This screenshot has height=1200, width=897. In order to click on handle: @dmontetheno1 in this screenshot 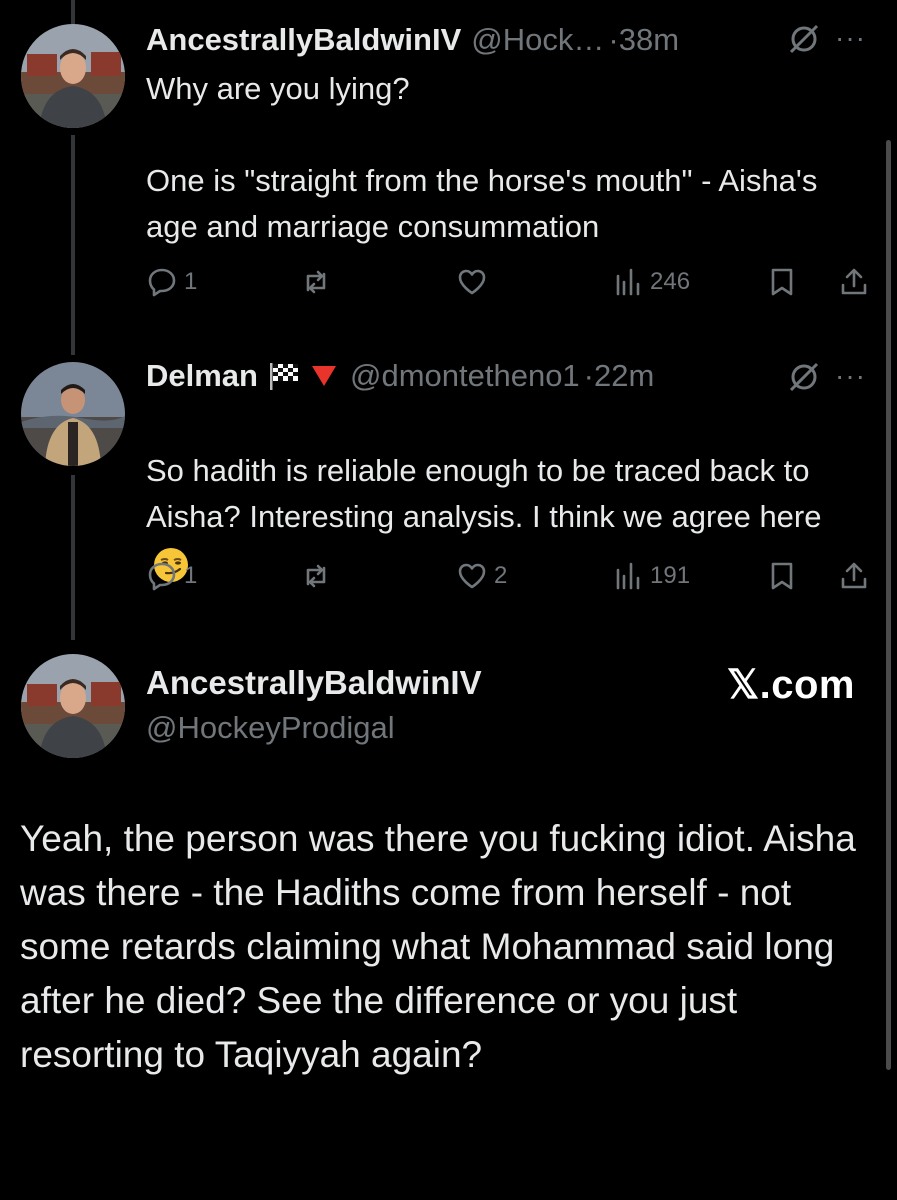, I will do `click(465, 376)`.